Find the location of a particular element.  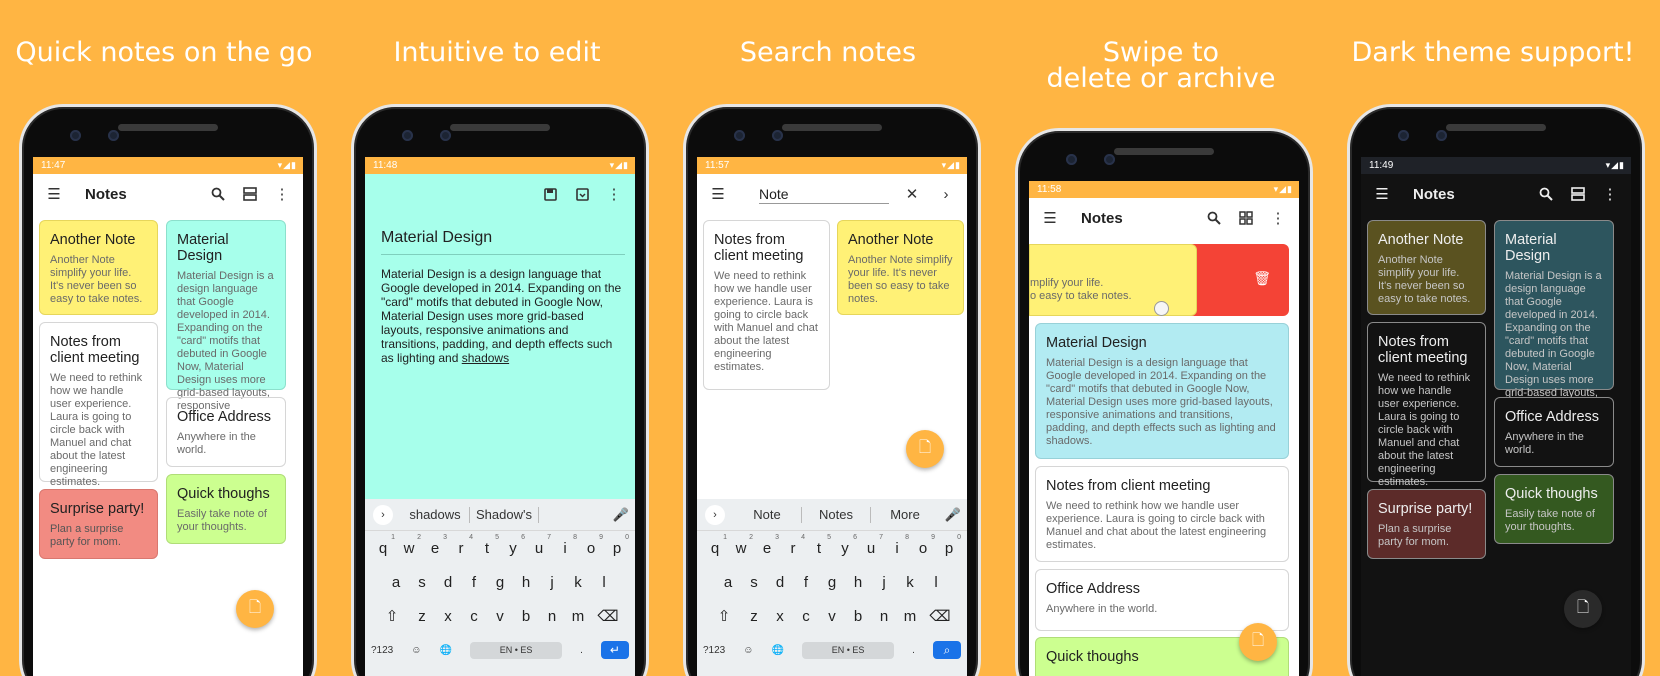

archive-icon is located at coordinates (582, 194).